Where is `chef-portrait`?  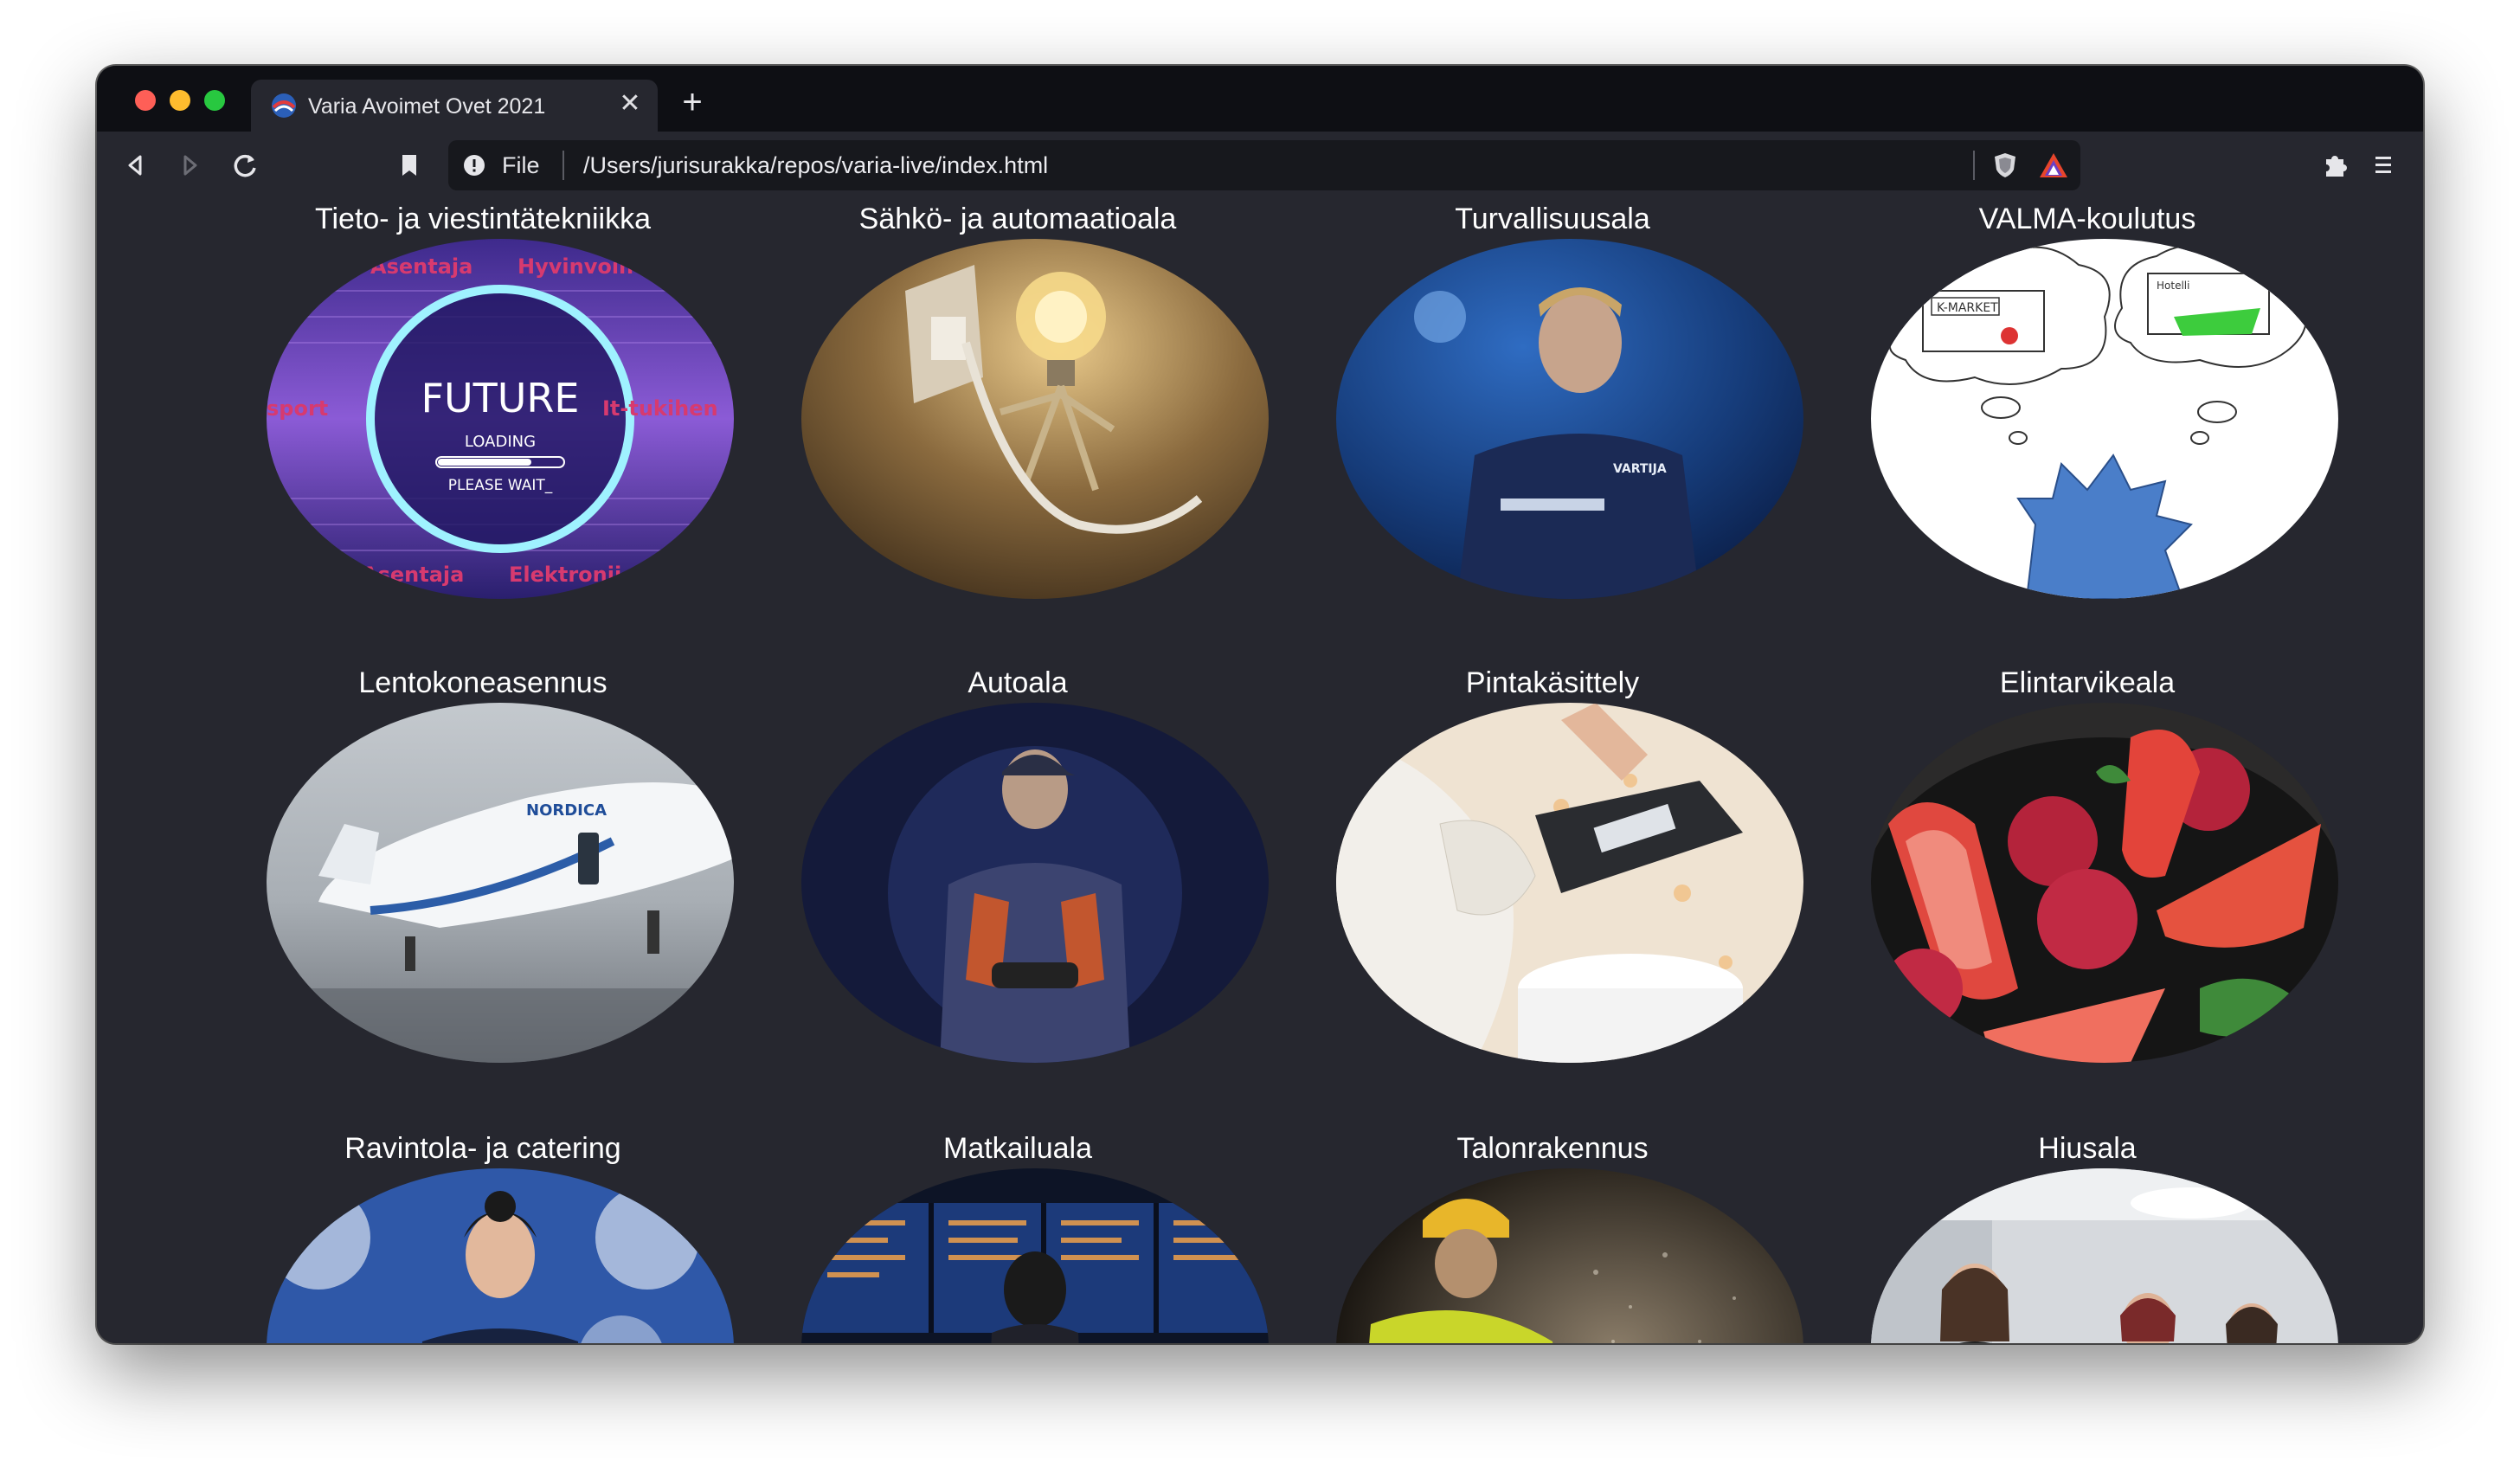 chef-portrait is located at coordinates (500, 1255).